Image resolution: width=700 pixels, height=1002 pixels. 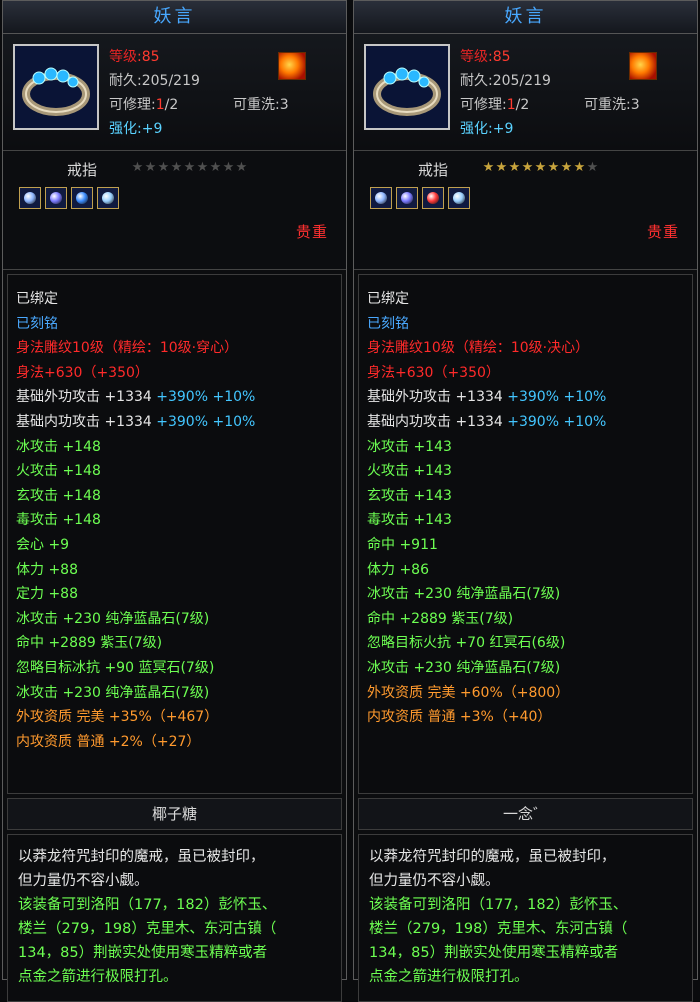 What do you see at coordinates (37, 323) in the screenshot?
I see `attribute-line: 已刻铭` at bounding box center [37, 323].